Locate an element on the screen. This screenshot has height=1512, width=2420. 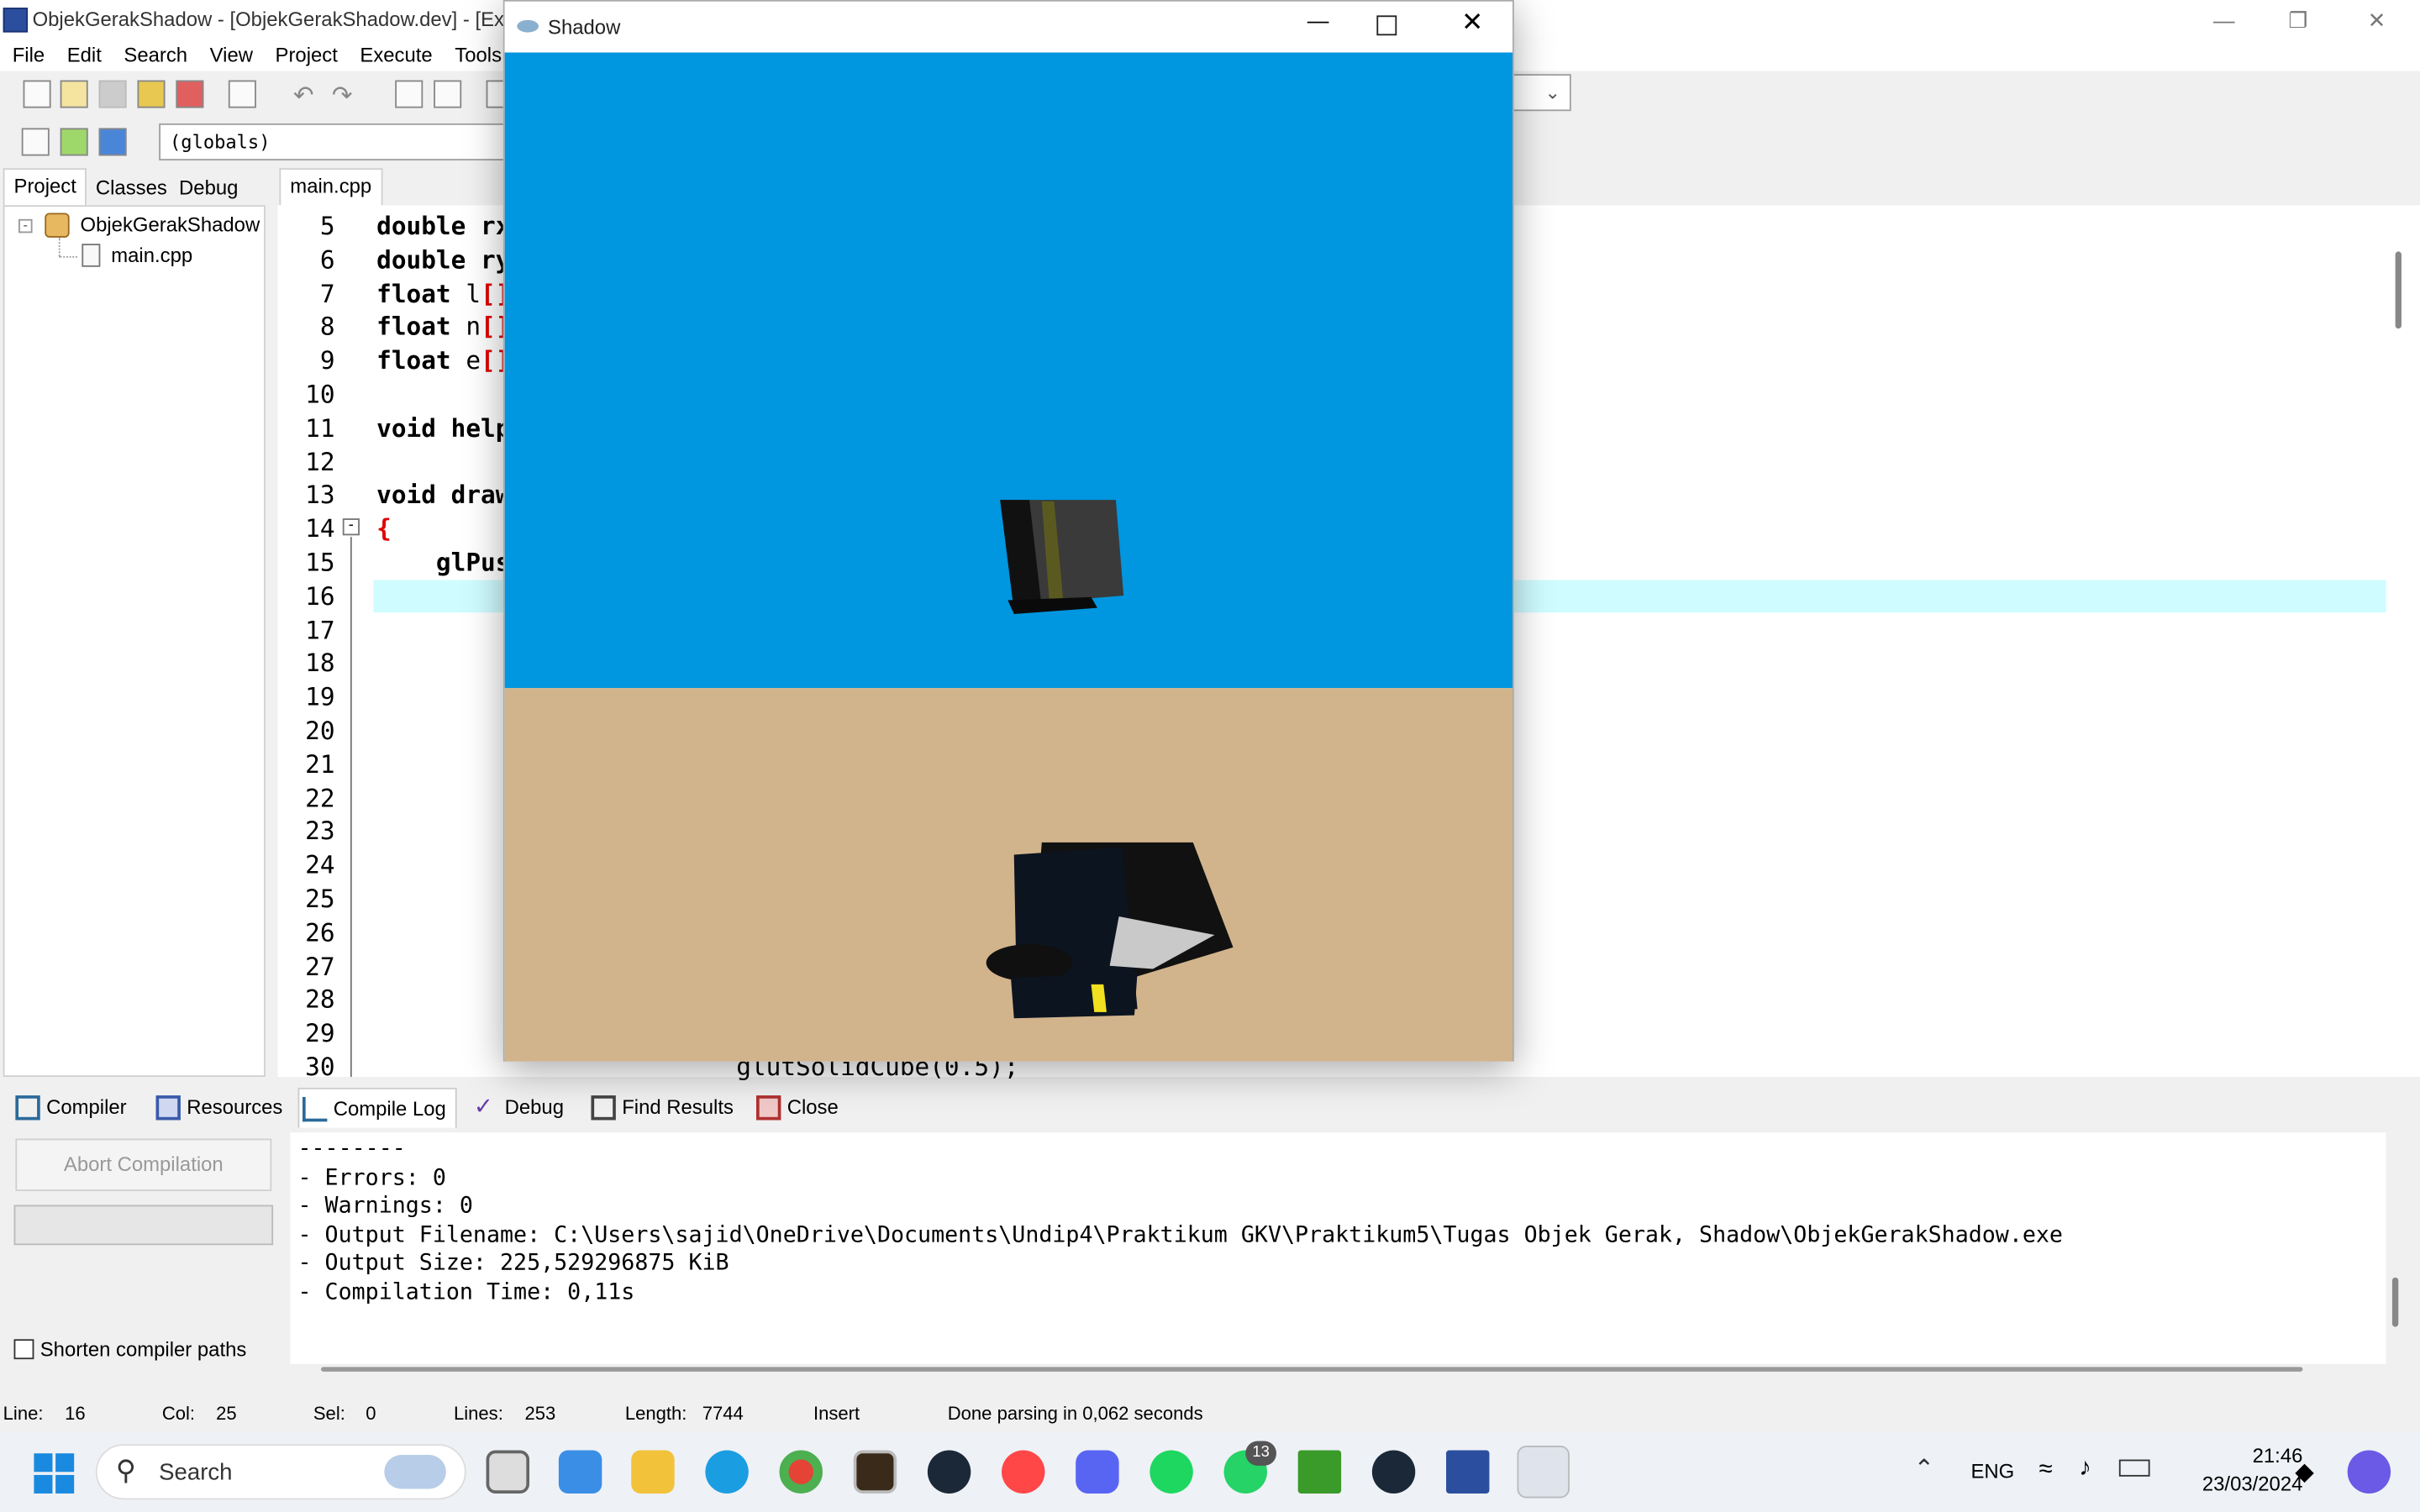
edge-icon is located at coordinates (727, 1472).